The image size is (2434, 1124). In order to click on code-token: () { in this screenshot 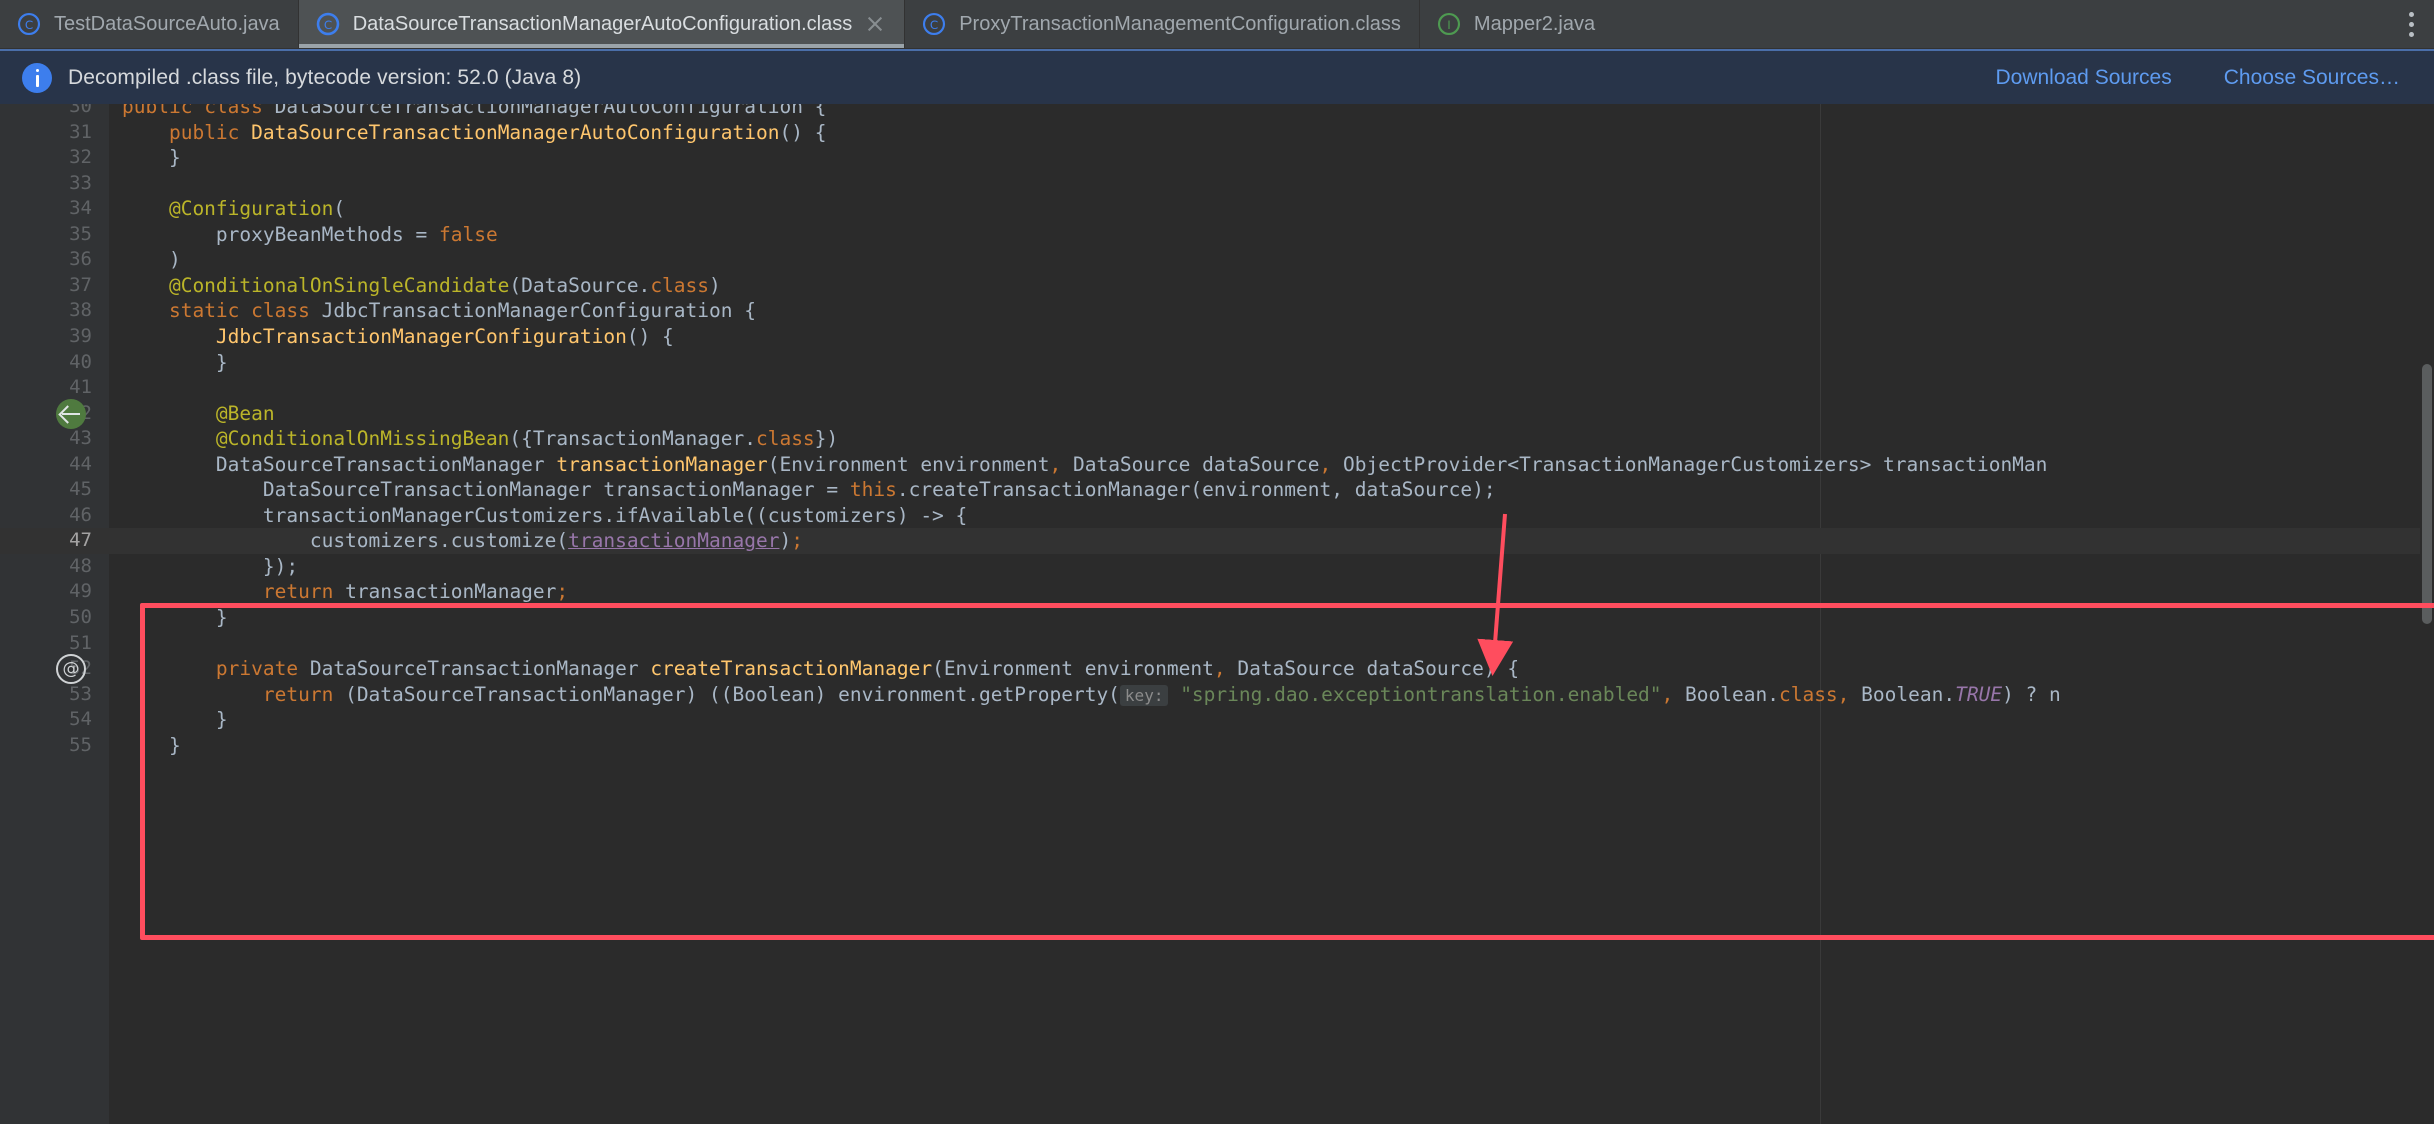, I will do `click(650, 336)`.